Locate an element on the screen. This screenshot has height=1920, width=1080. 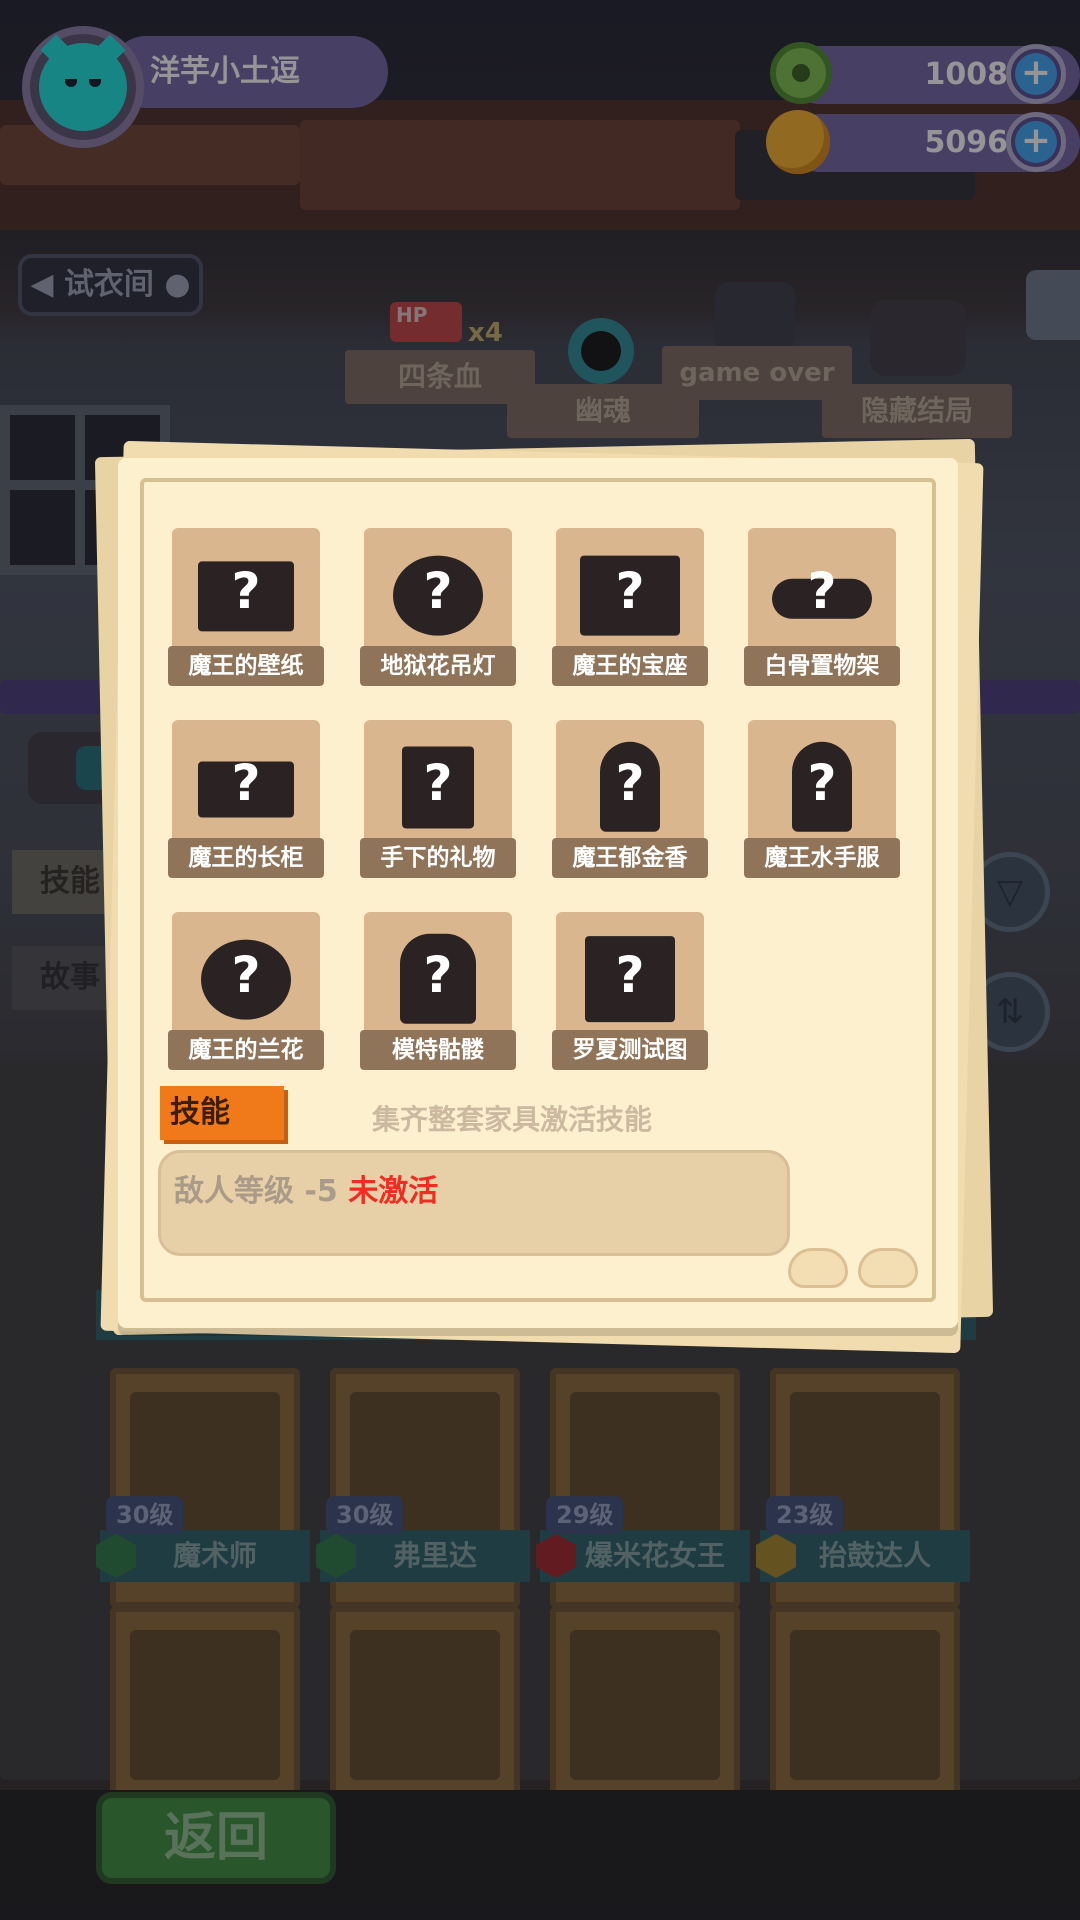
skill-effect: 敌人等级 -5 is located at coordinates (256, 1191).